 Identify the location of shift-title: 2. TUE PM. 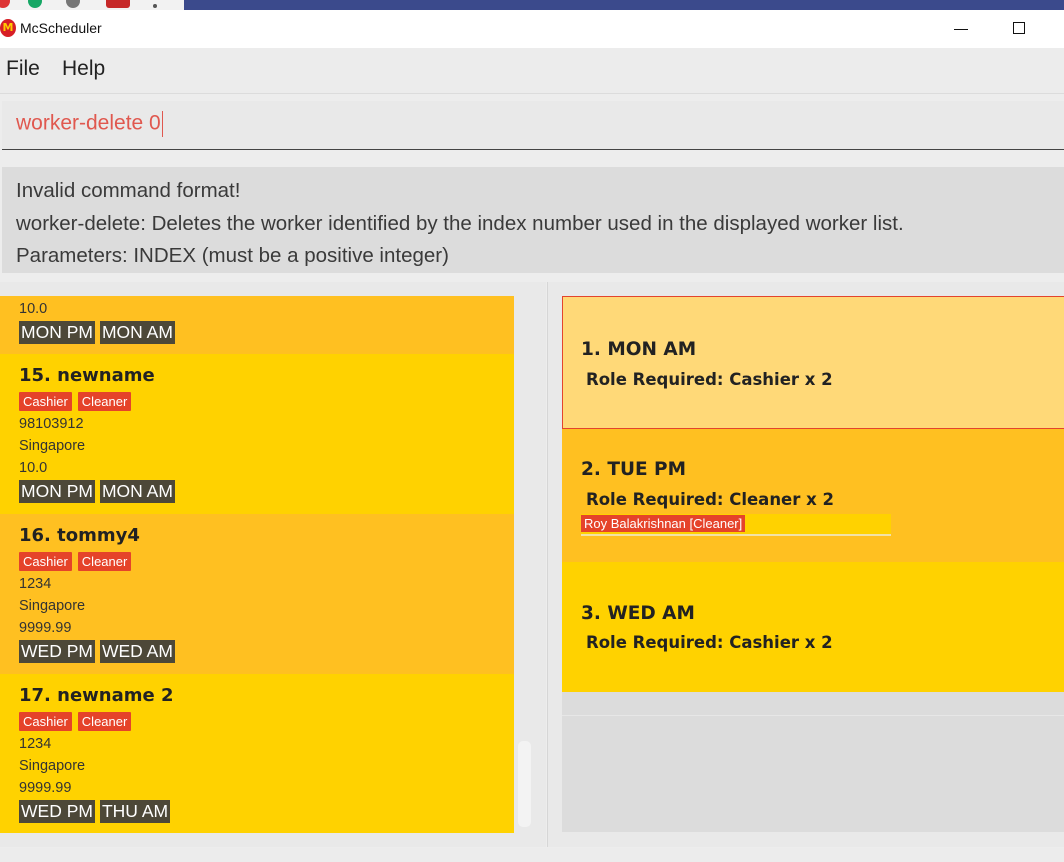
(634, 469).